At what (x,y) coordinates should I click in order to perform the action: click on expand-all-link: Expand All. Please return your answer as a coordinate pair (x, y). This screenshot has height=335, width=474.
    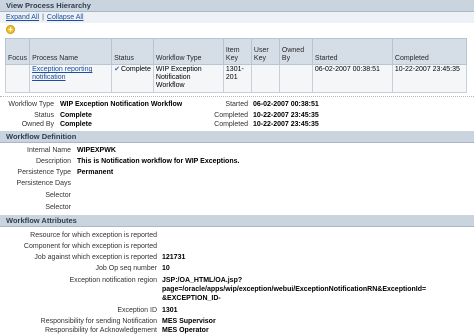
    Looking at the image, I should click on (22, 17).